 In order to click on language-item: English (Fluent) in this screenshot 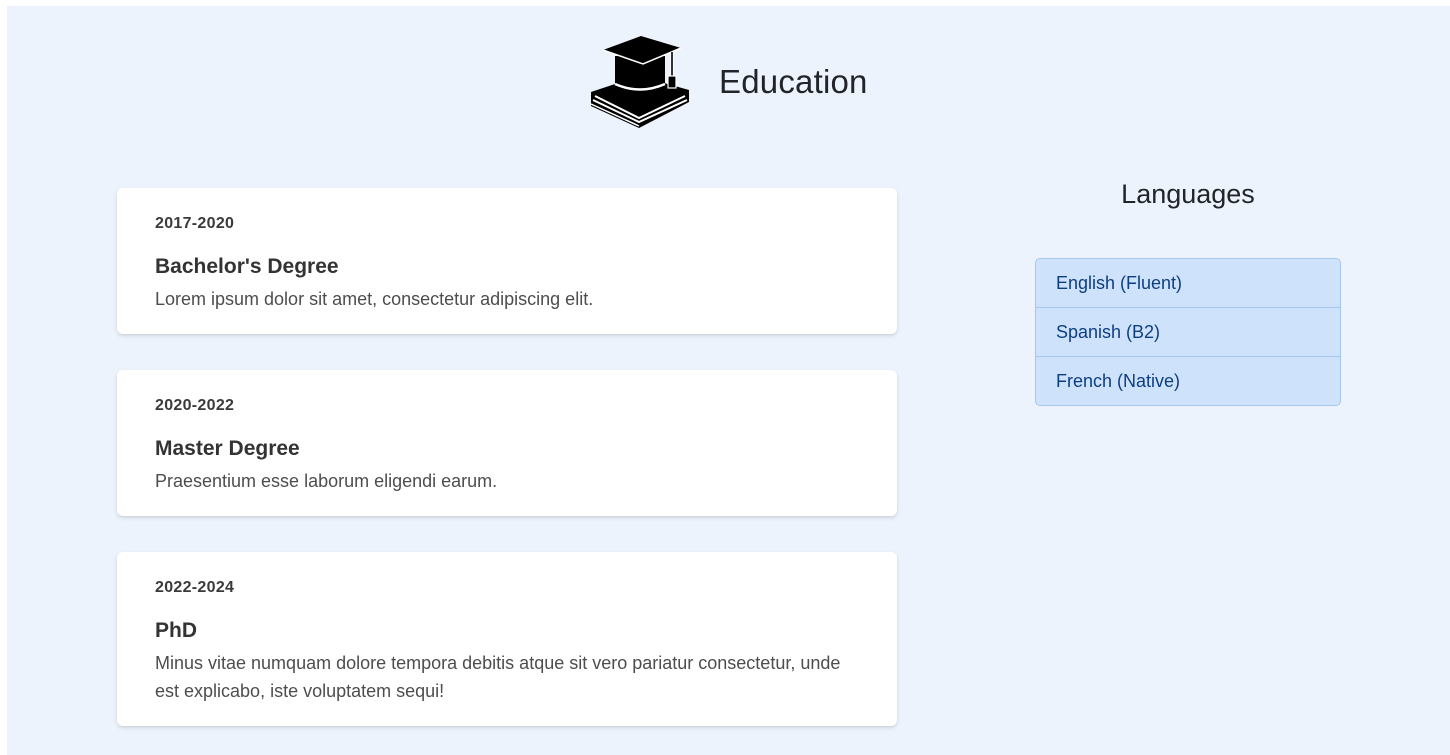, I will do `click(1119, 283)`.